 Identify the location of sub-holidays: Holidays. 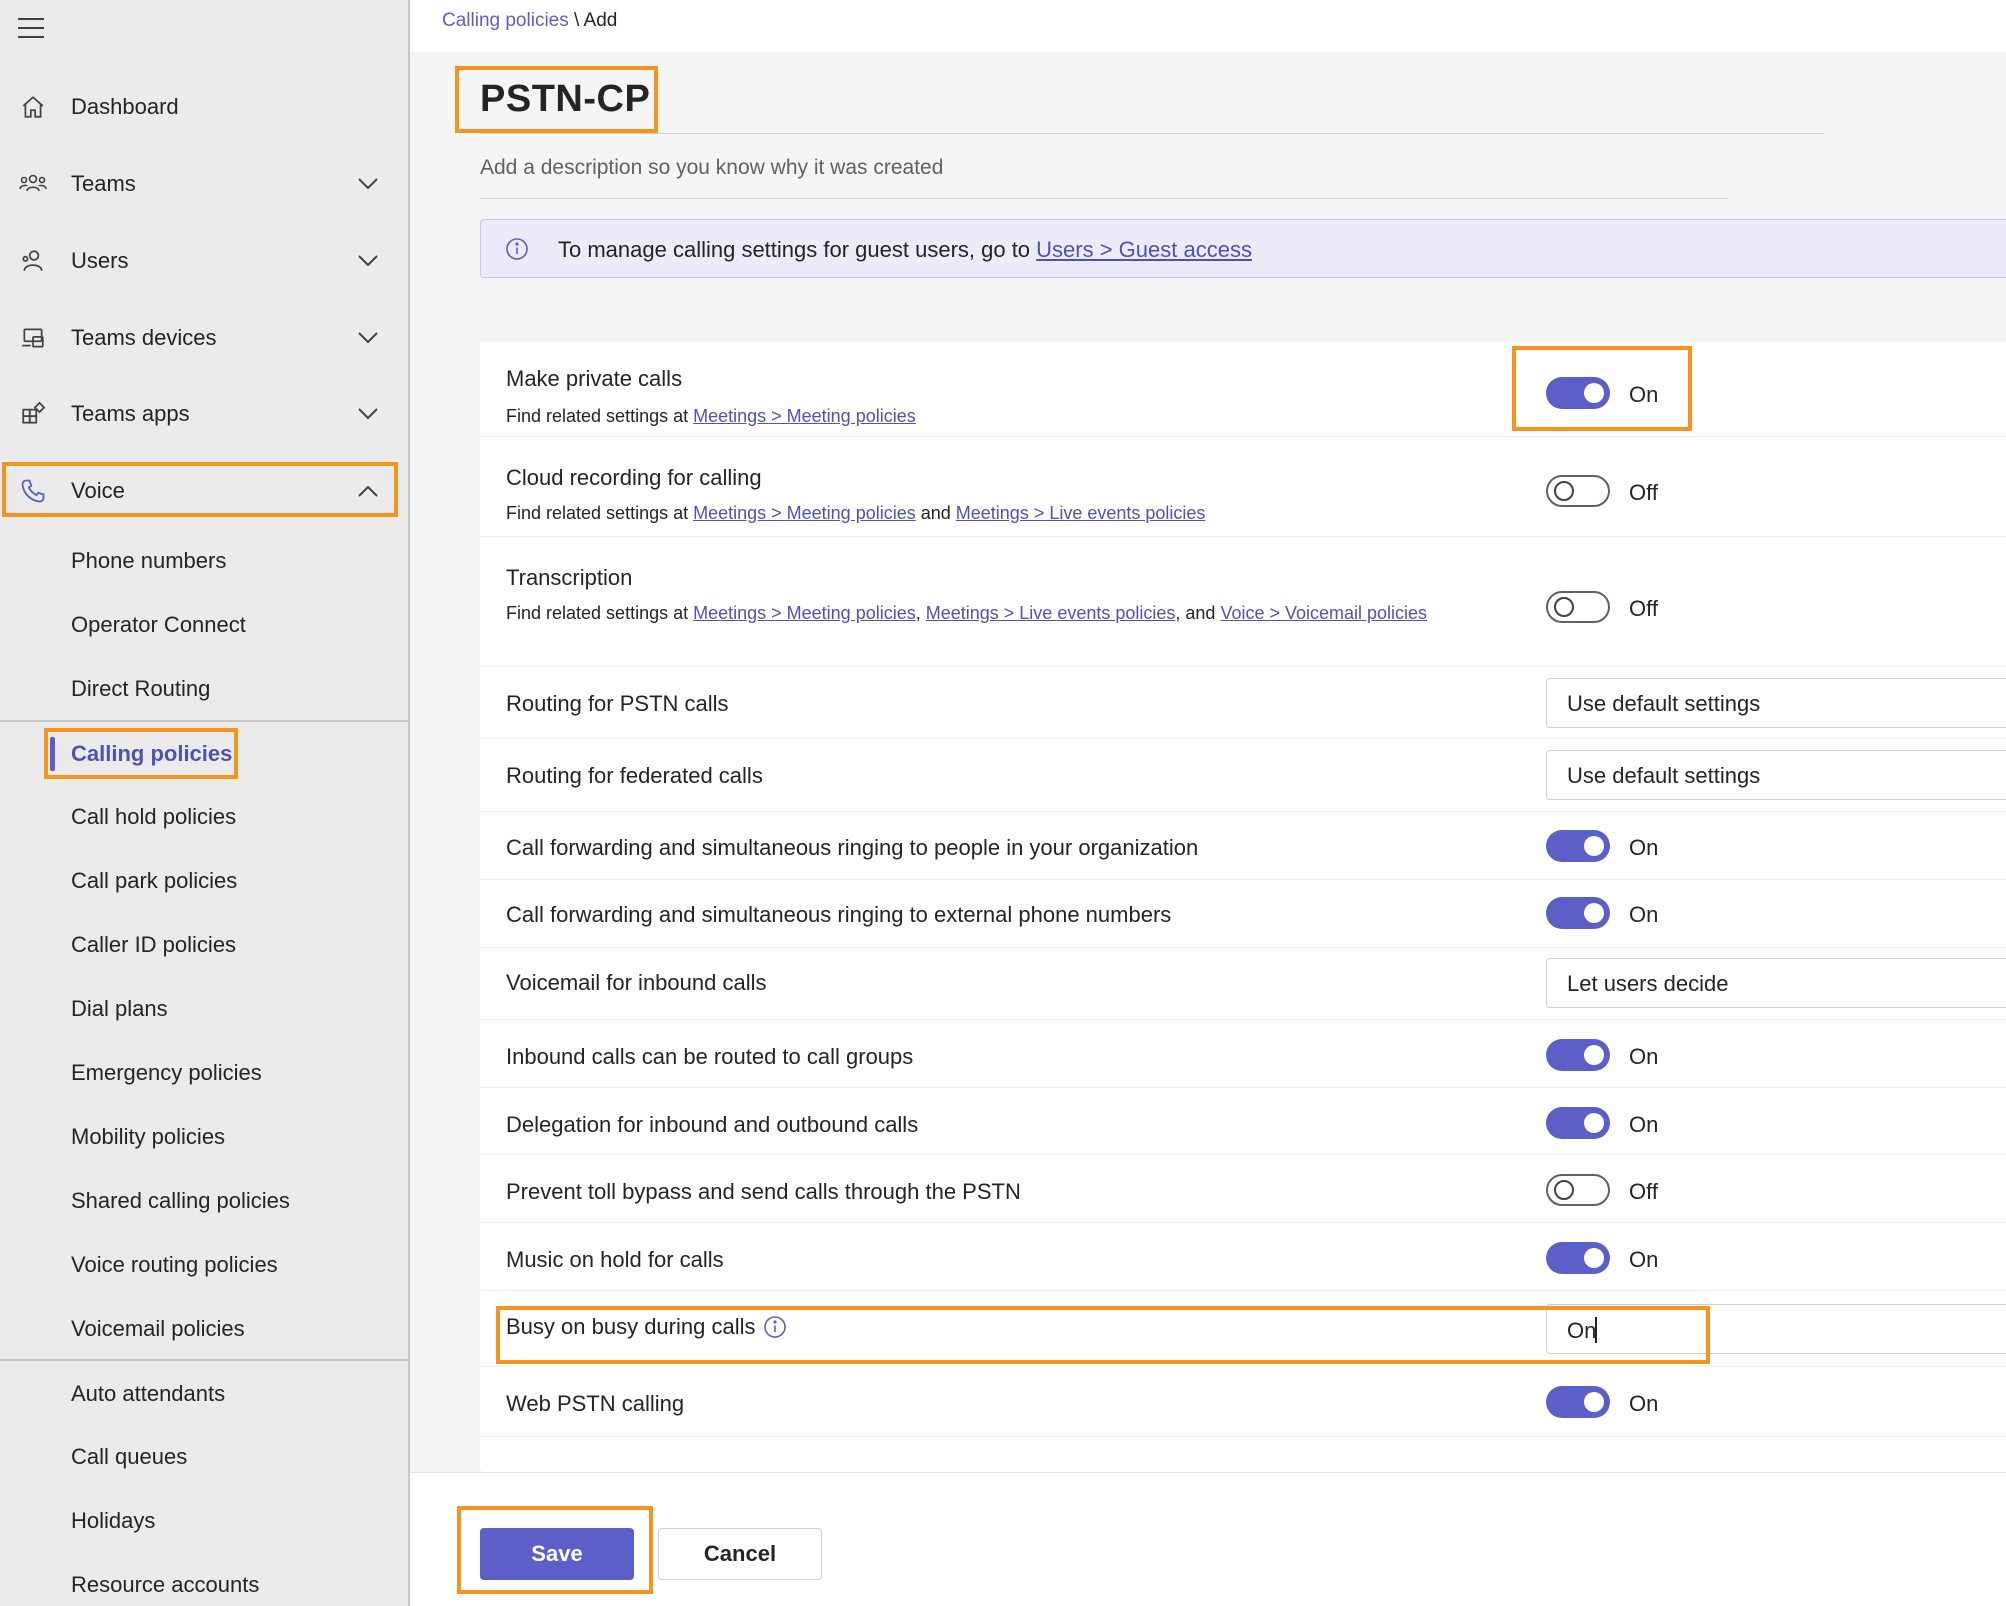
(113, 1521).